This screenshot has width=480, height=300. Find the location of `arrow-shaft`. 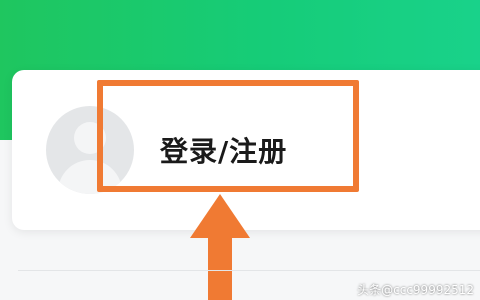

arrow-shaft is located at coordinates (220, 268).